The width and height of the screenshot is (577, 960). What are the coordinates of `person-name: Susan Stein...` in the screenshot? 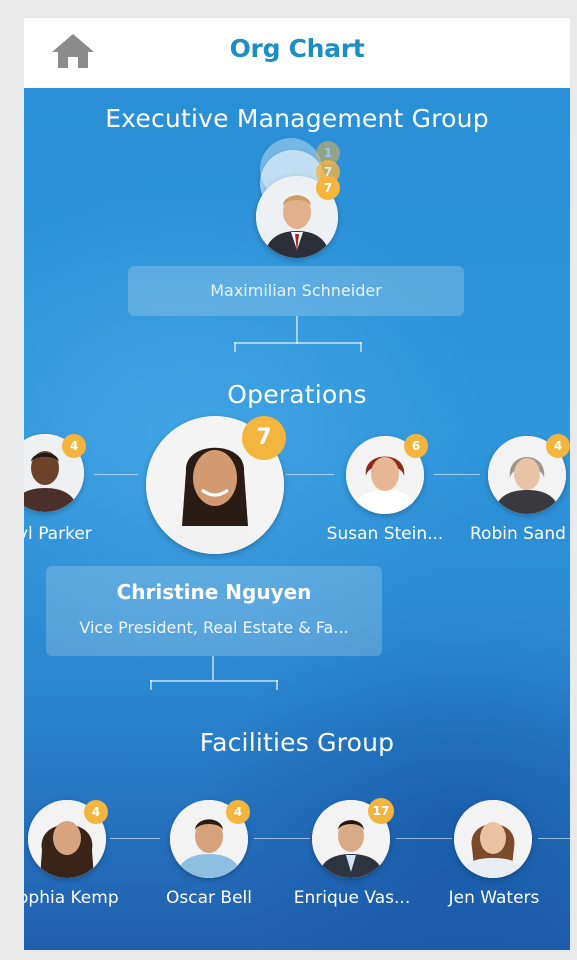 It's located at (385, 534).